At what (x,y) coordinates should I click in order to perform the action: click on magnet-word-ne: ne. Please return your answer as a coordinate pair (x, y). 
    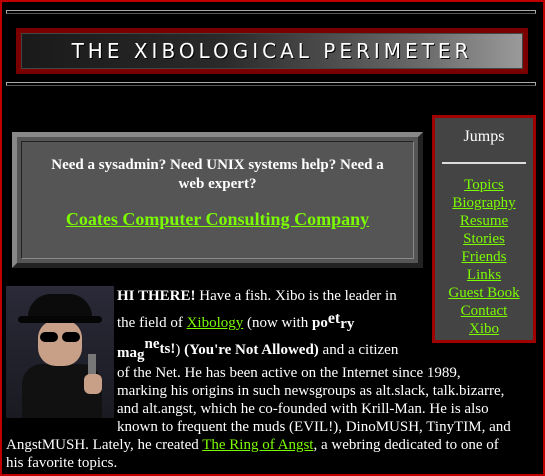
    Looking at the image, I should click on (152, 344).